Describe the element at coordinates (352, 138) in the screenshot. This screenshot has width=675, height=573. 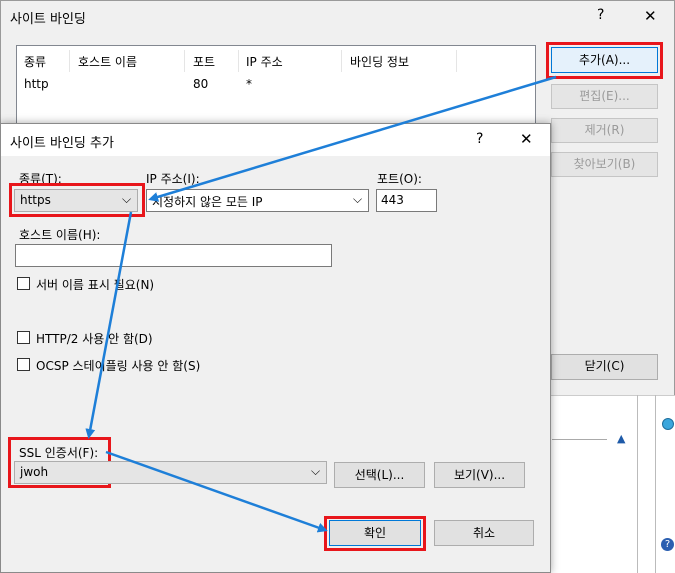
I see `arrow-add-to-type` at that location.